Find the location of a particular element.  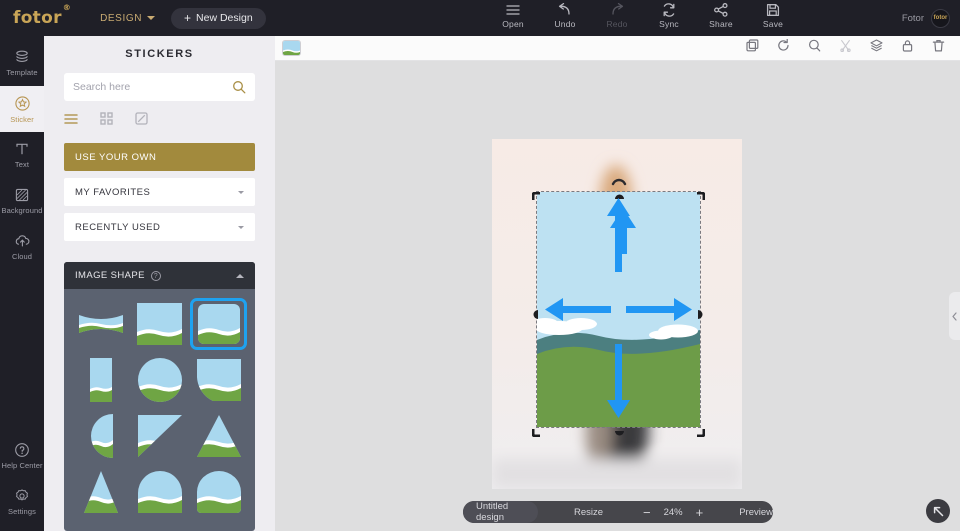

sidebar-item-sticker: Sticker is located at coordinates (22, 109).